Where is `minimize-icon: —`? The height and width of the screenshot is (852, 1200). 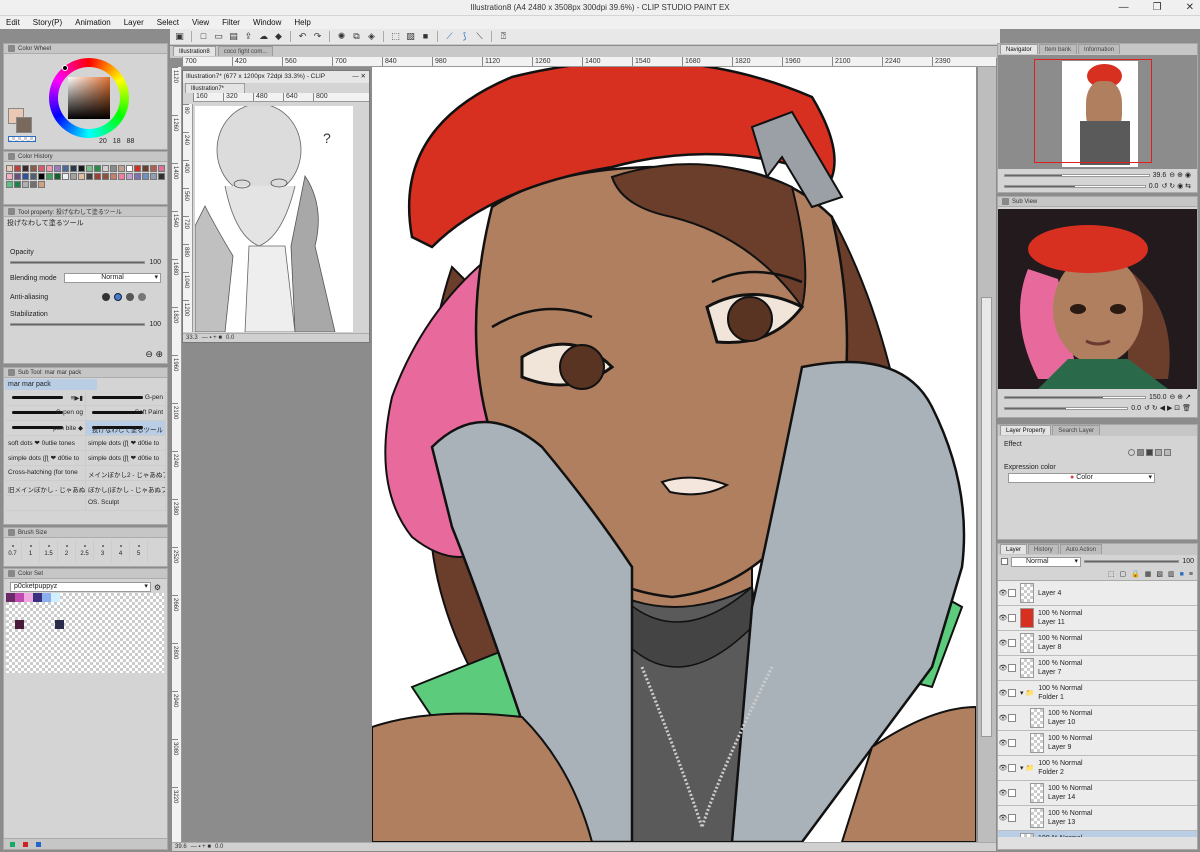
minimize-icon: — is located at coordinates (1124, 7).